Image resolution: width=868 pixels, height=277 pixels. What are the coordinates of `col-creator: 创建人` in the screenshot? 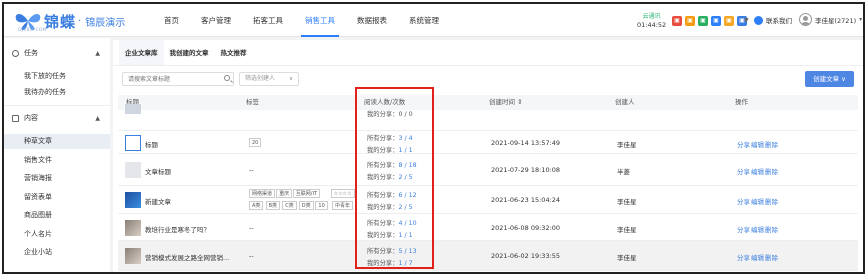 It's located at (625, 102).